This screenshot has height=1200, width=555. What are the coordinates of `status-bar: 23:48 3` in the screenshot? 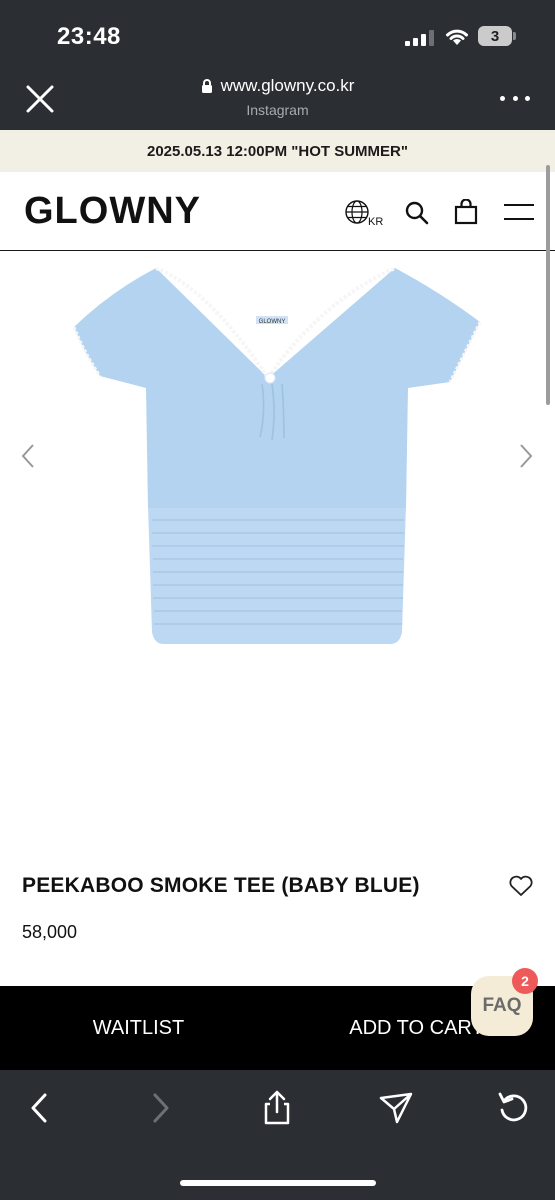 It's located at (277, 35).